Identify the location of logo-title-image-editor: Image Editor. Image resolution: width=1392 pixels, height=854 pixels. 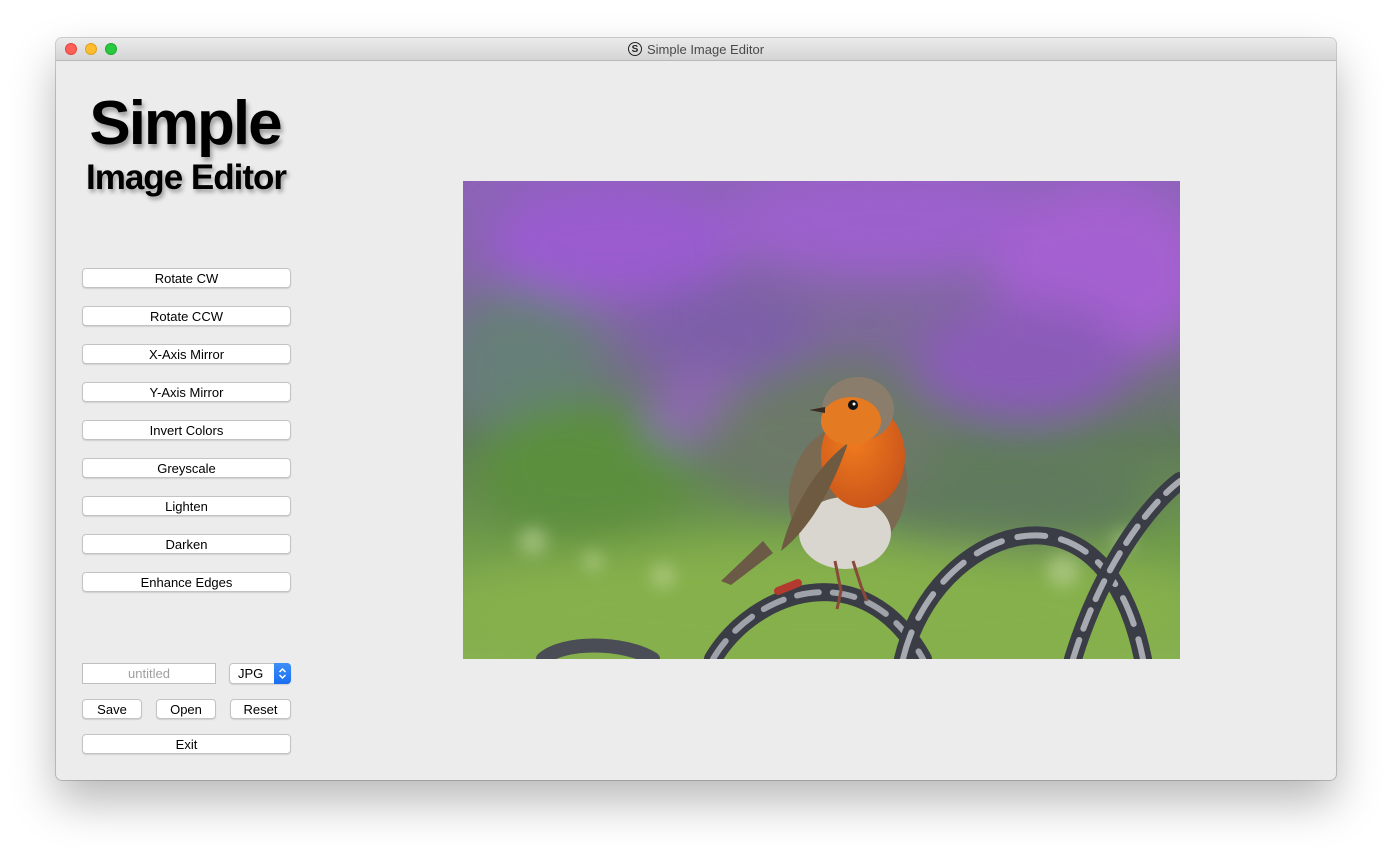
(186, 177).